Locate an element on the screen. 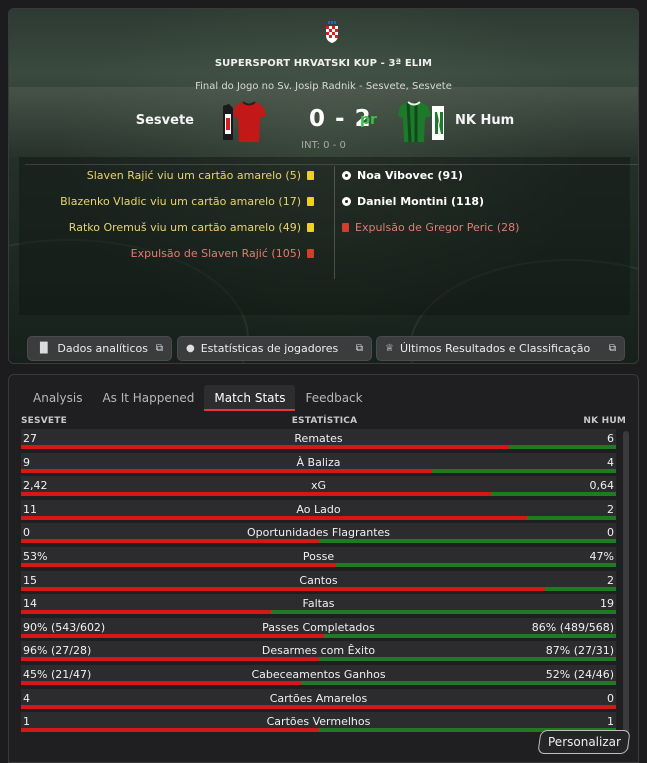  stat-row: 96% (27/28) Desarmes com Êxito 87% (27/31) is located at coordinates (318, 652).